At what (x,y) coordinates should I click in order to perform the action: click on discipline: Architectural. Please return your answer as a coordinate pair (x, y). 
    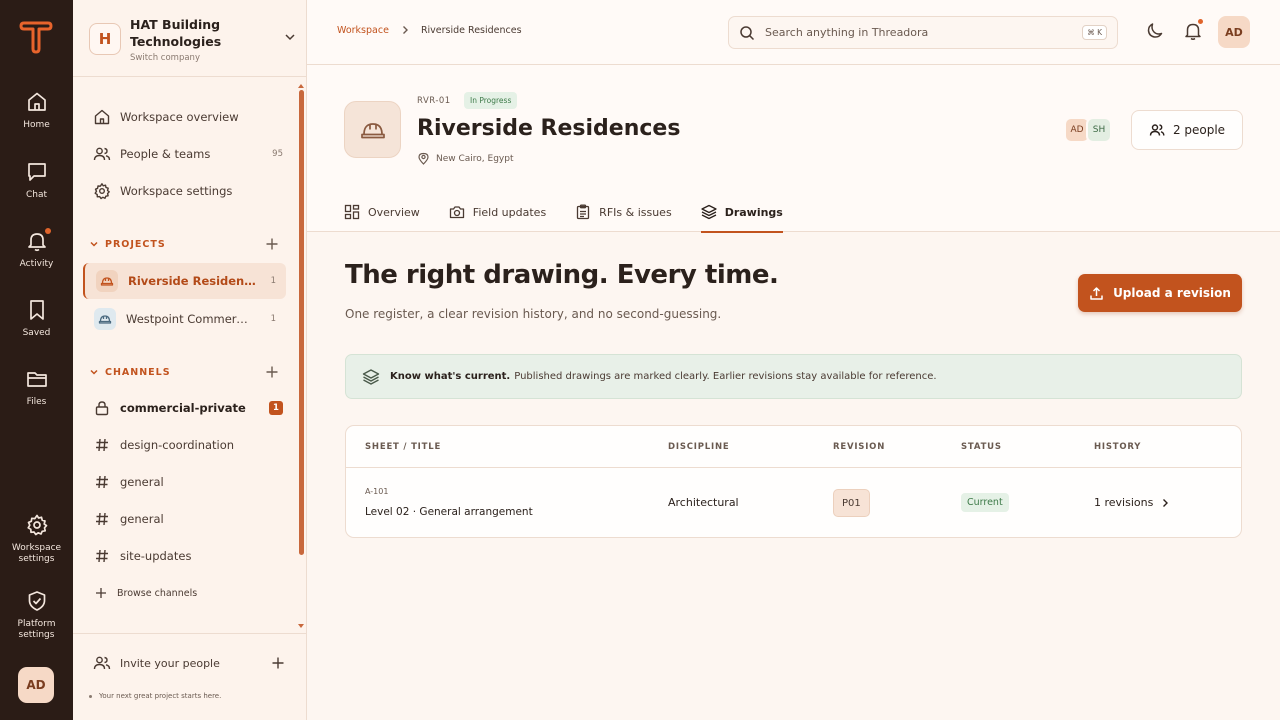
    Looking at the image, I should click on (703, 502).